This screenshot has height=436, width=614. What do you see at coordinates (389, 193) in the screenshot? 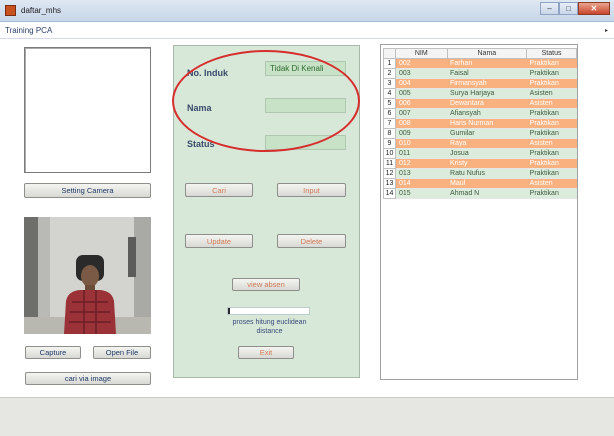
I see `row-index-cell: 14` at bounding box center [389, 193].